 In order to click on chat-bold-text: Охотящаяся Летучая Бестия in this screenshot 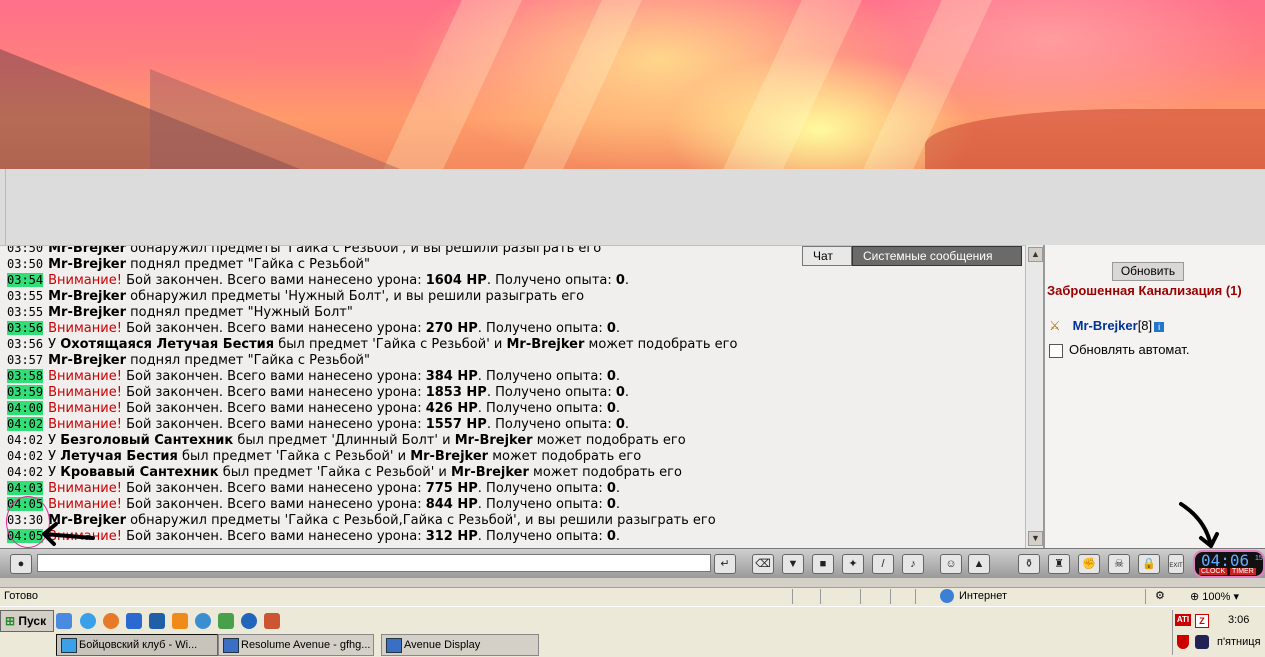, I will do `click(167, 344)`.